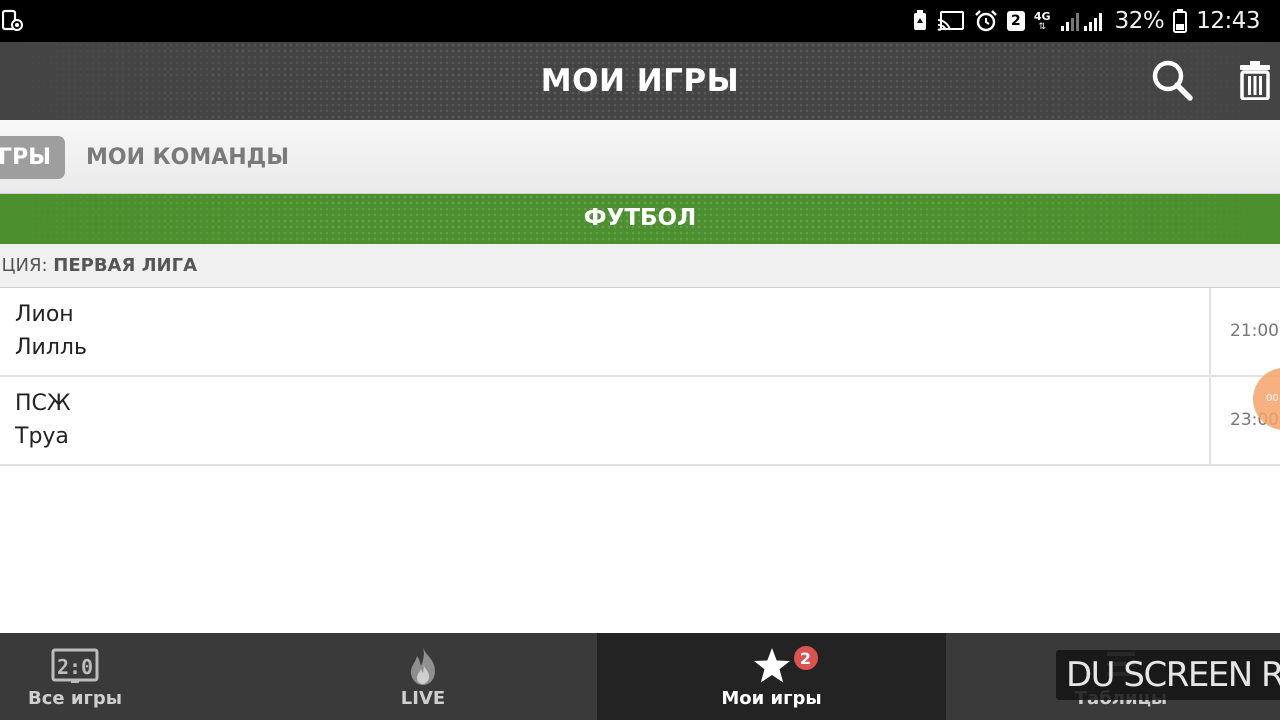 The width and height of the screenshot is (1280, 720). What do you see at coordinates (920, 21) in the screenshot?
I see `battery-saver-icon` at bounding box center [920, 21].